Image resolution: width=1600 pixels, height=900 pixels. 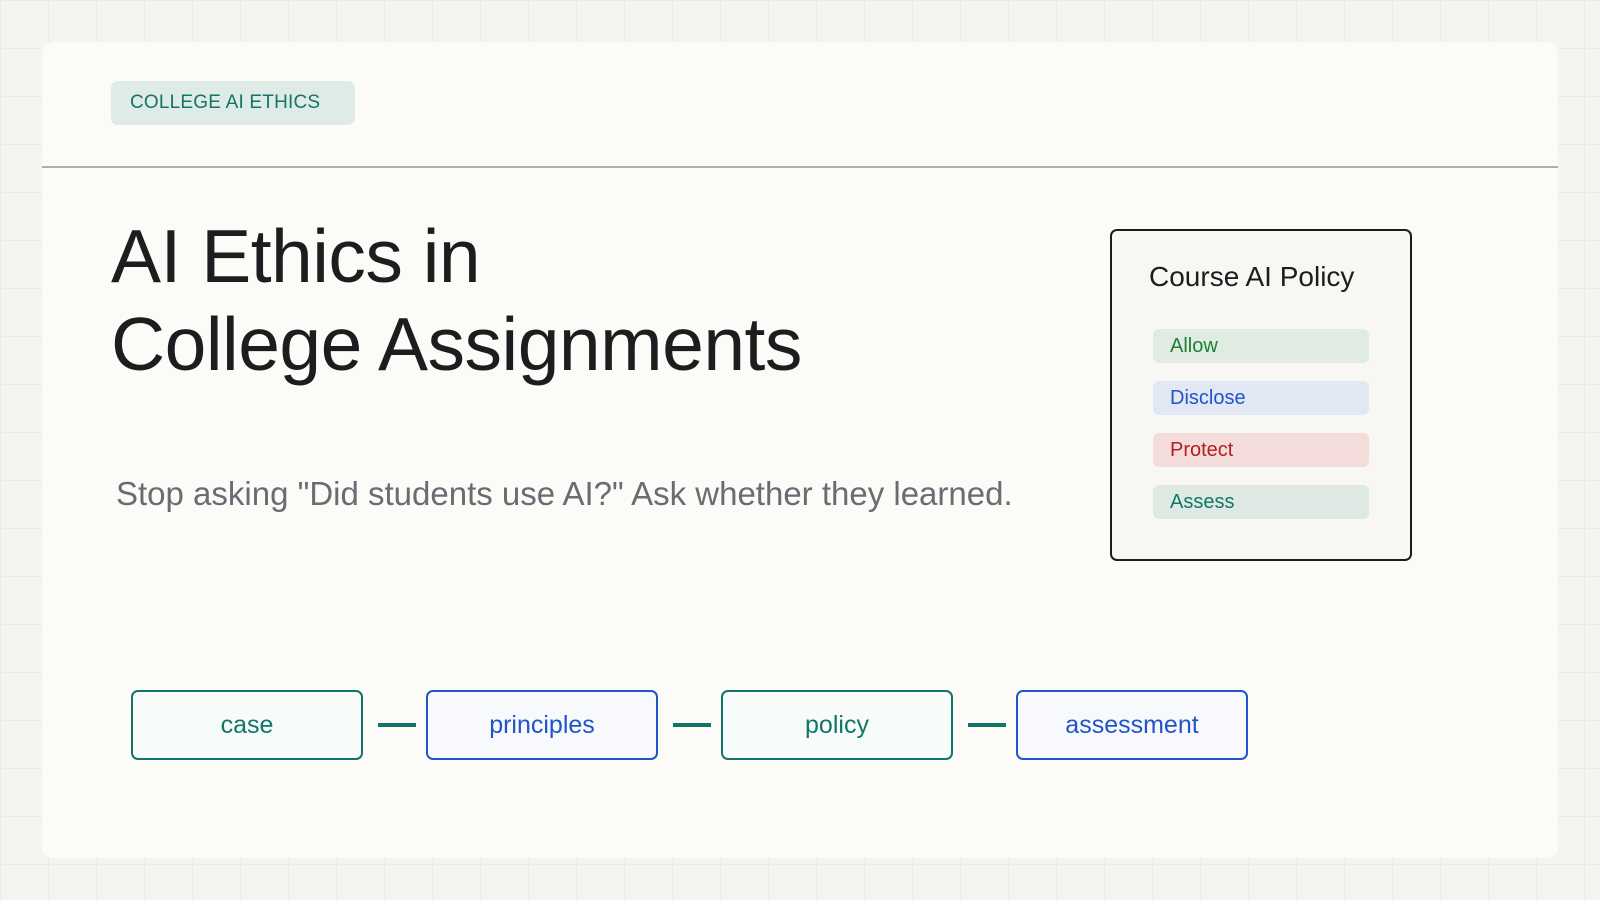 What do you see at coordinates (1261, 450) in the screenshot?
I see `policy-item-protect: Protect` at bounding box center [1261, 450].